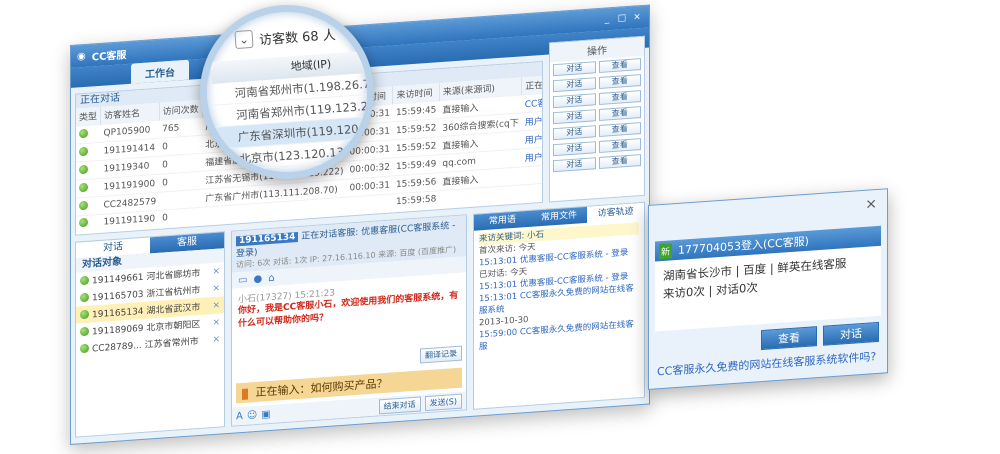  Describe the element at coordinates (851, 333) in the screenshot. I see `chat-button: 对话` at that location.